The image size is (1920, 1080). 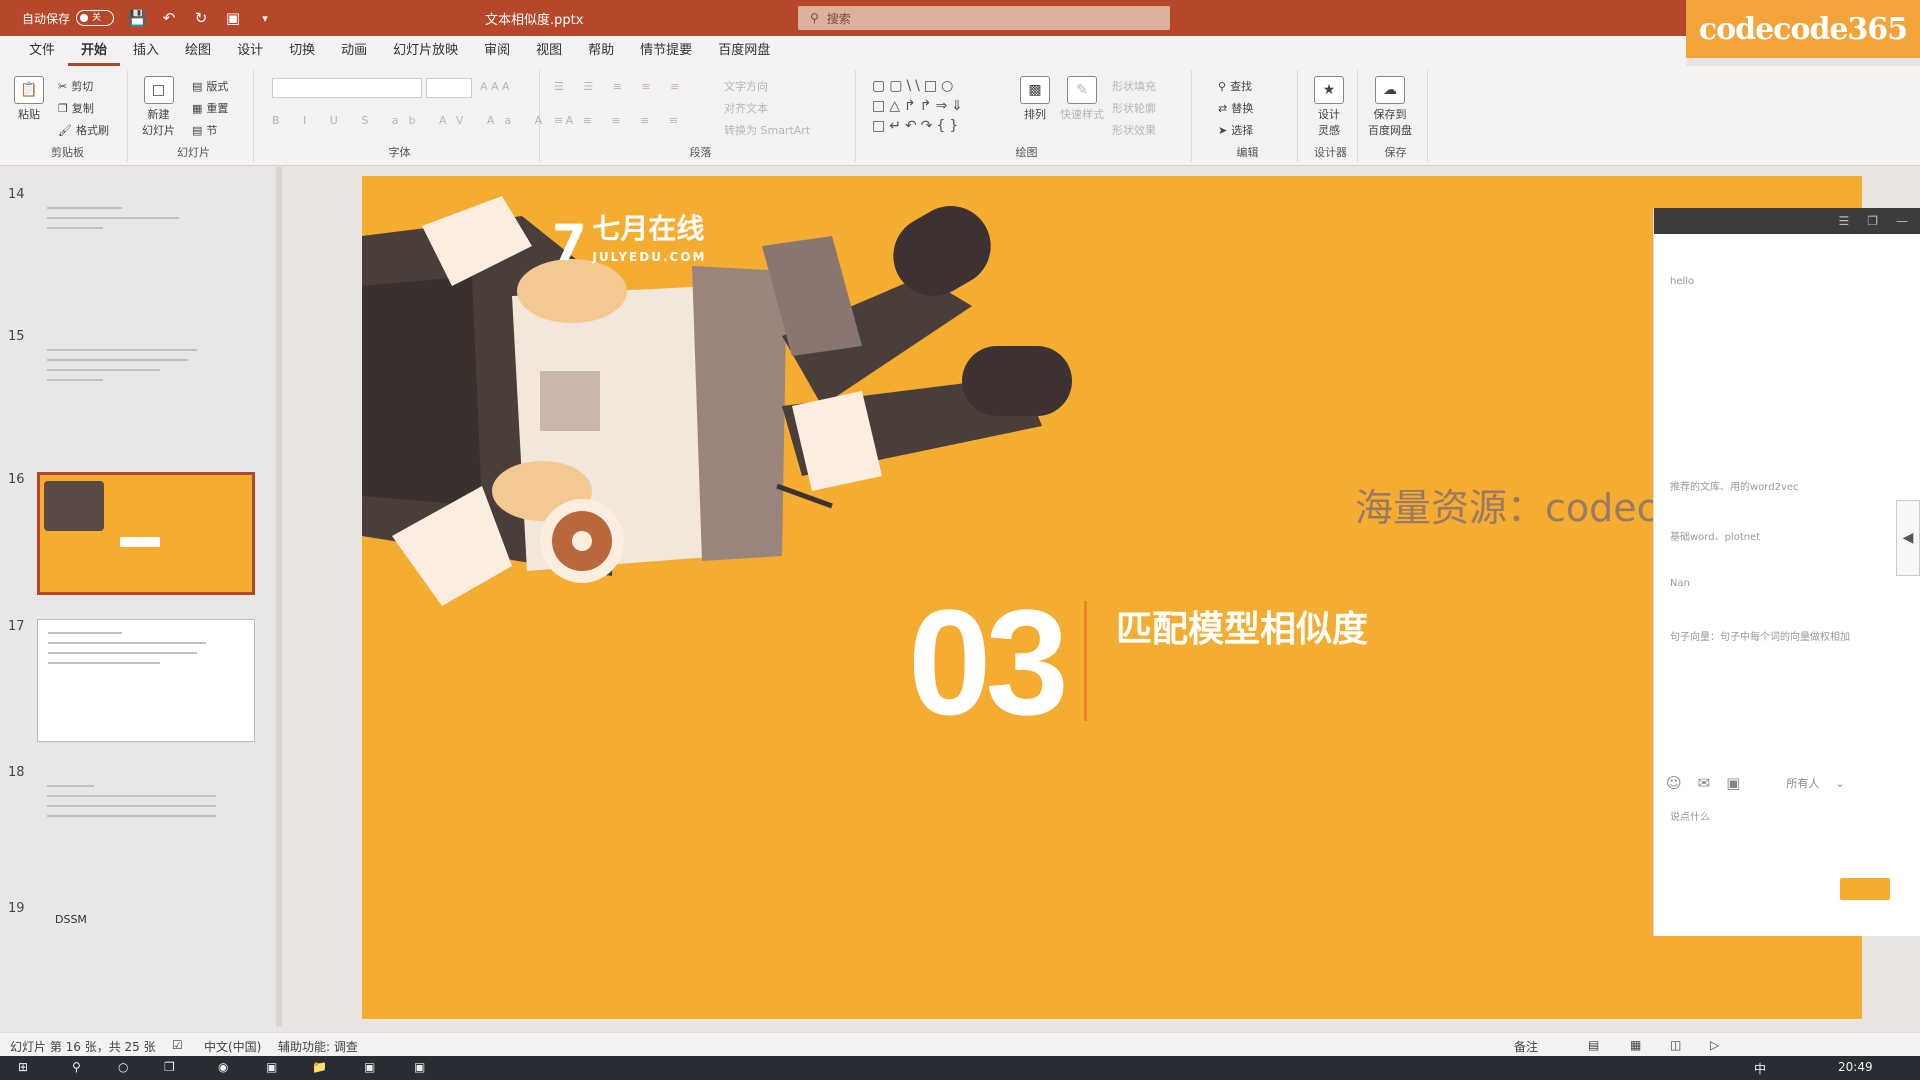 I want to click on tab-storyboard: 情节提要, so click(x=666, y=51).